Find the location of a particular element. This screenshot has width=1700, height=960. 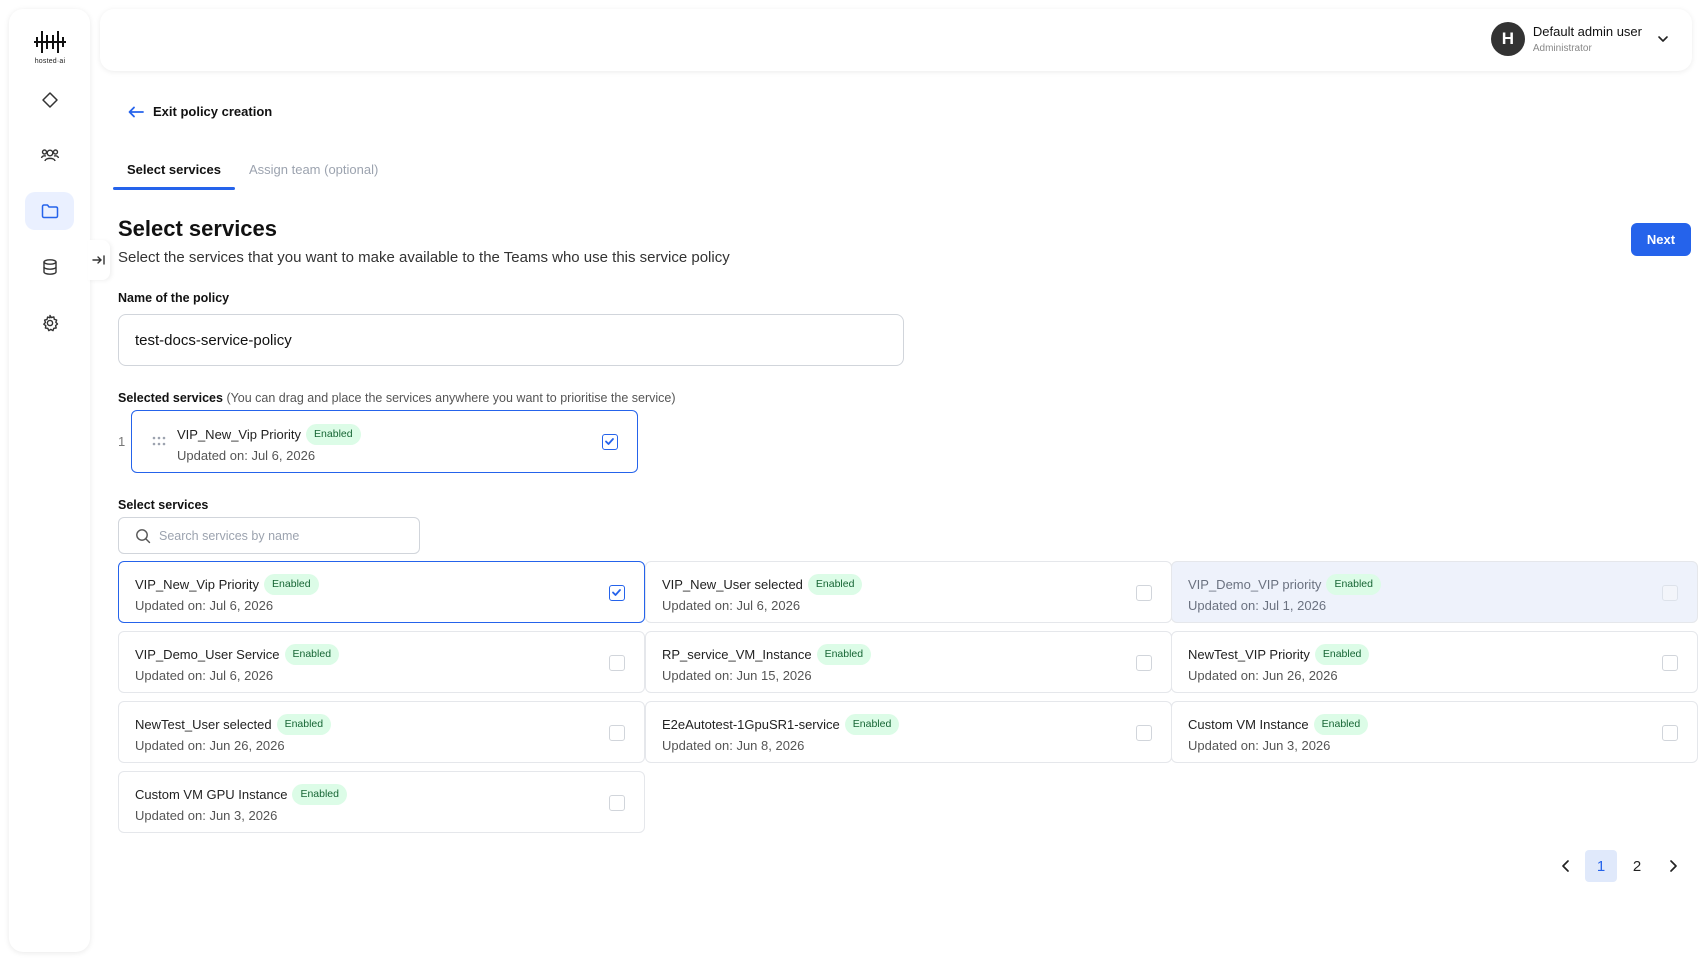

sidebar-item-services is located at coordinates (49, 211).